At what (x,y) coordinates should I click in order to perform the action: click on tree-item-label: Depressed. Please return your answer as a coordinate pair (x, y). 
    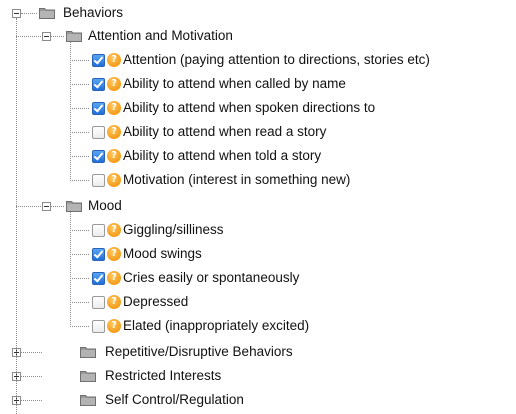
    Looking at the image, I should click on (155, 302).